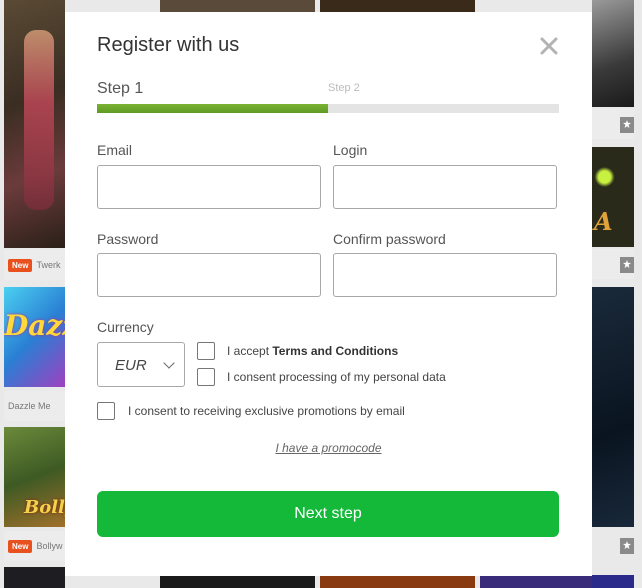 The image size is (642, 588). I want to click on terms-label-text: I accept, so click(250, 351).